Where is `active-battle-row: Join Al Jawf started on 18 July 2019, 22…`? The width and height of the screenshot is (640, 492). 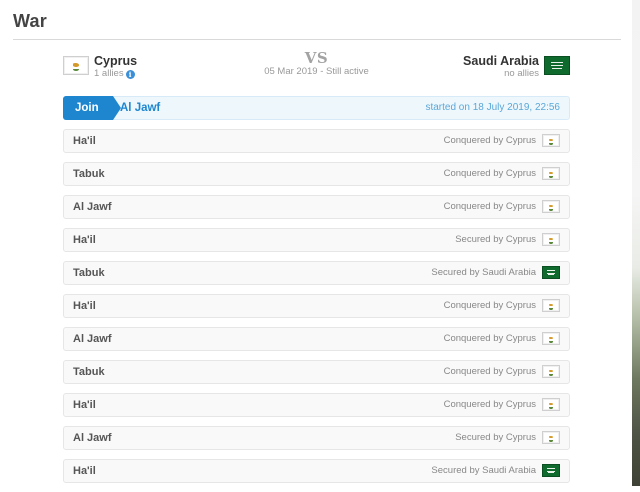 active-battle-row: Join Al Jawf started on 18 July 2019, 22… is located at coordinates (316, 108).